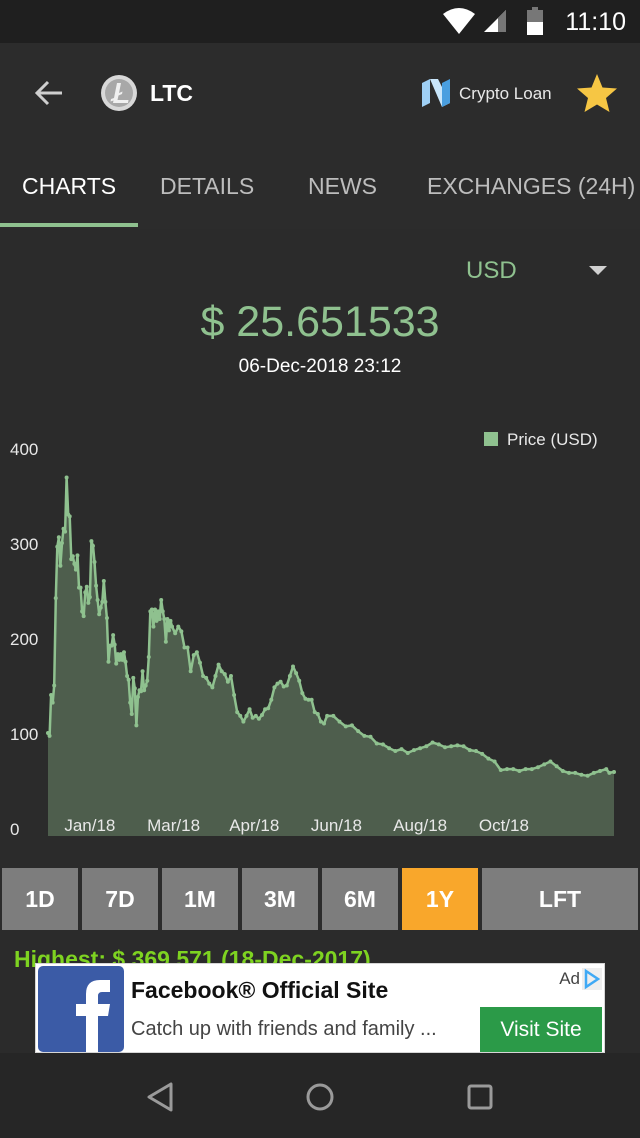  I want to click on range-label: 3M, so click(280, 898).